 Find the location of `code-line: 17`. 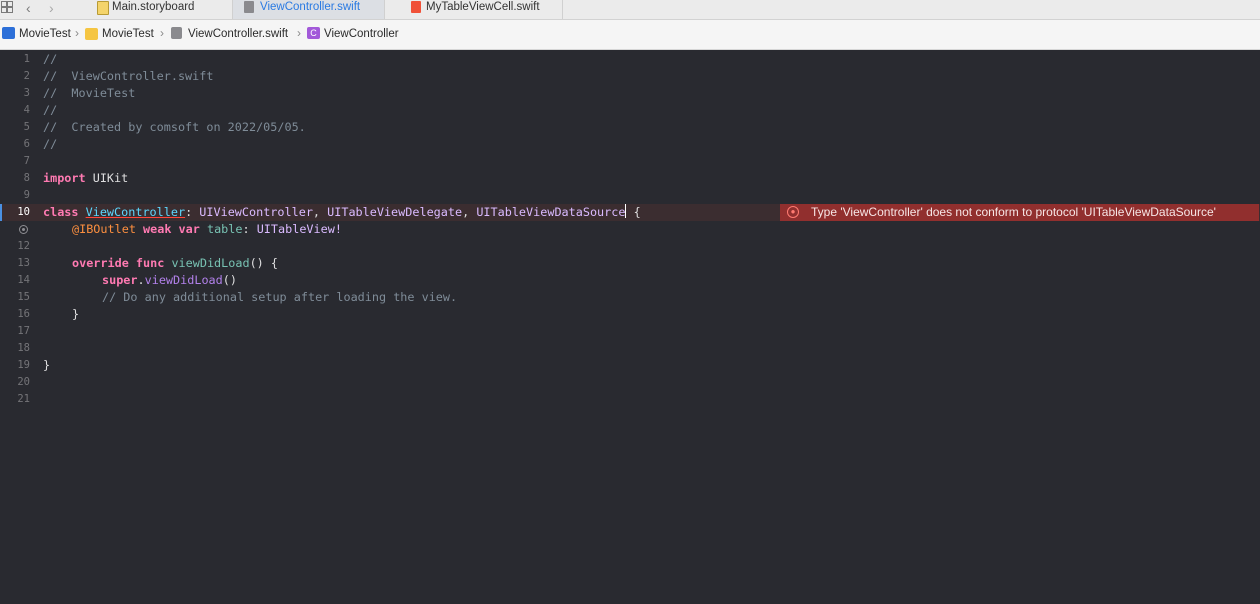

code-line: 17 is located at coordinates (630, 331).